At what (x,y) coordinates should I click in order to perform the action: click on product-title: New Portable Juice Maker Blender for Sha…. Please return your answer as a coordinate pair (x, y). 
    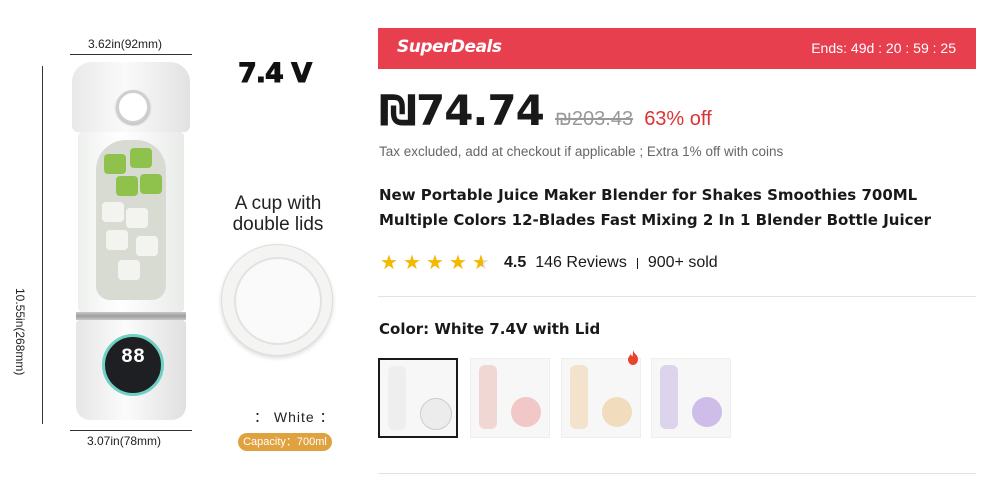
    Looking at the image, I should click on (655, 207).